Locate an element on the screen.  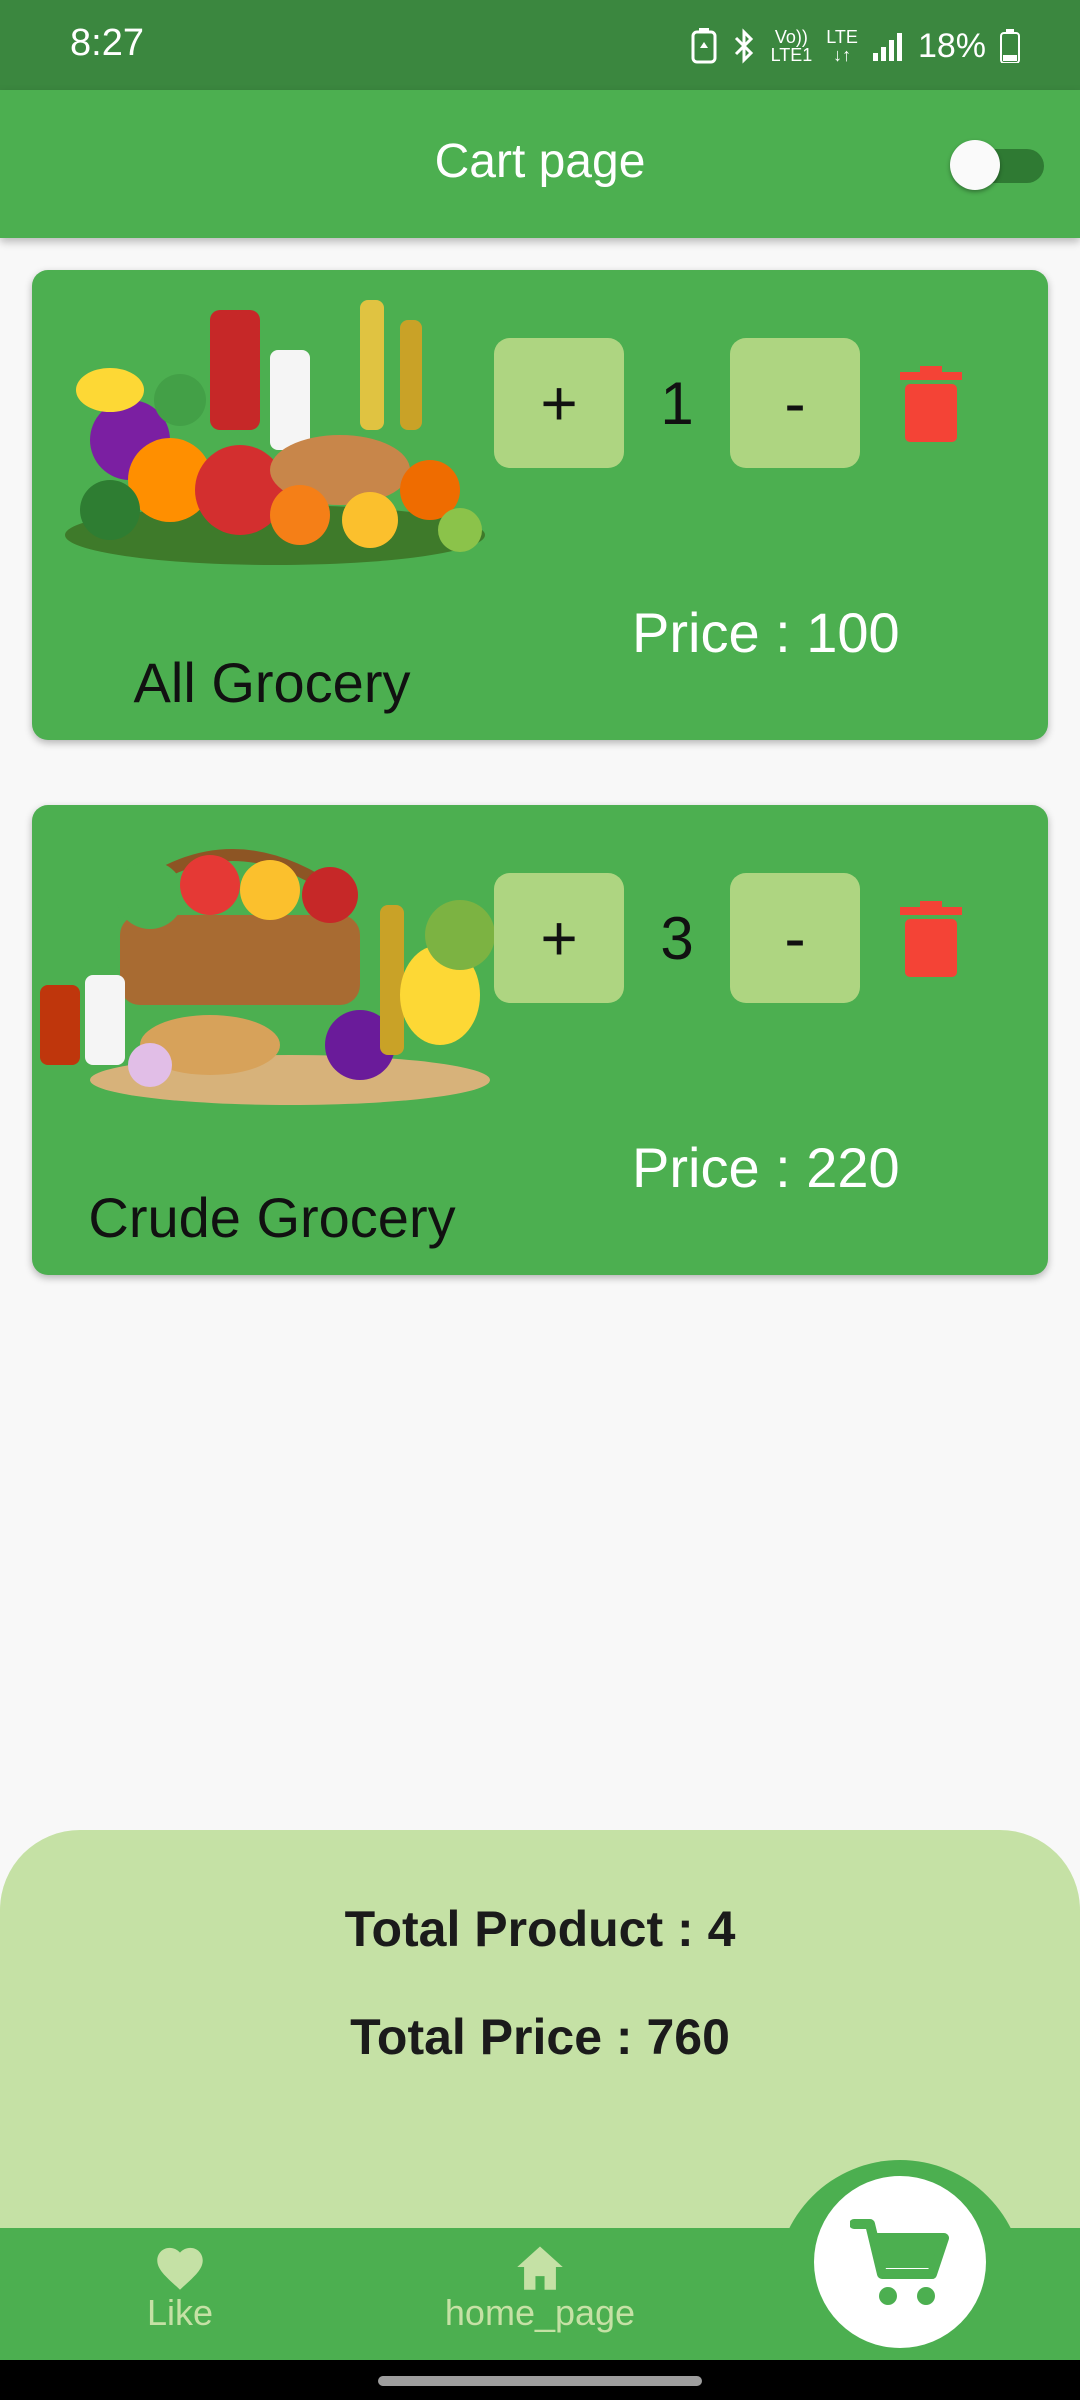
cart-button is located at coordinates (900, 2262).